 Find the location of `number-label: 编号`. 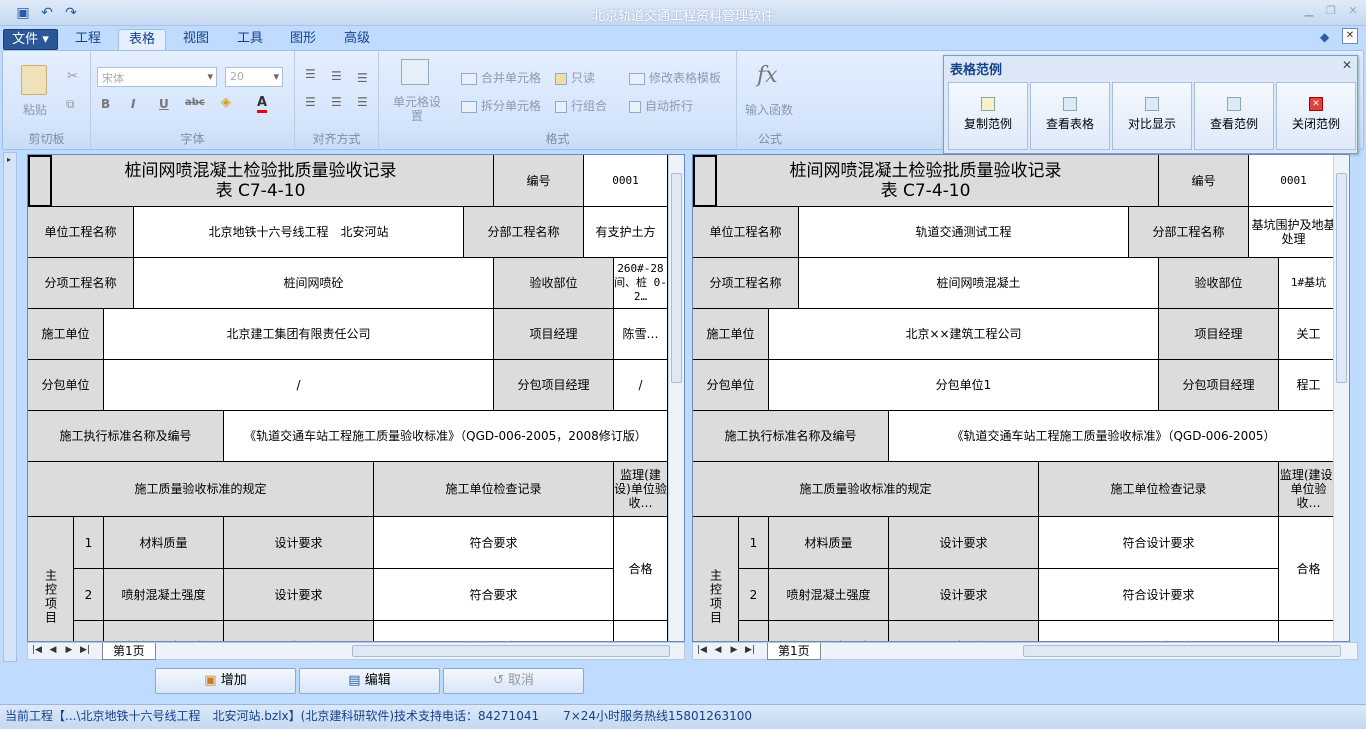

number-label: 编号 is located at coordinates (539, 181).